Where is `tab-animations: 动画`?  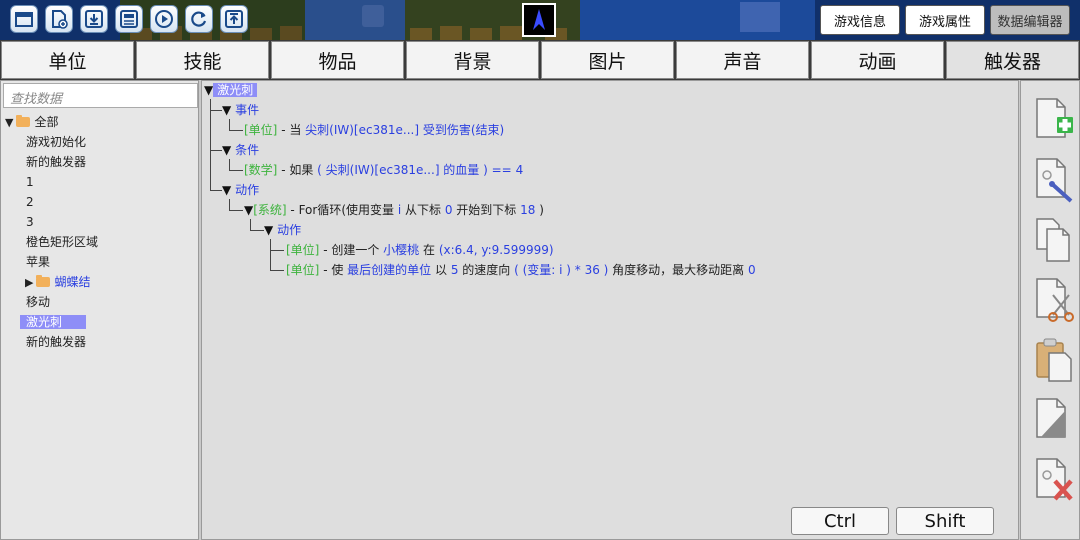 tab-animations: 动画 is located at coordinates (877, 60).